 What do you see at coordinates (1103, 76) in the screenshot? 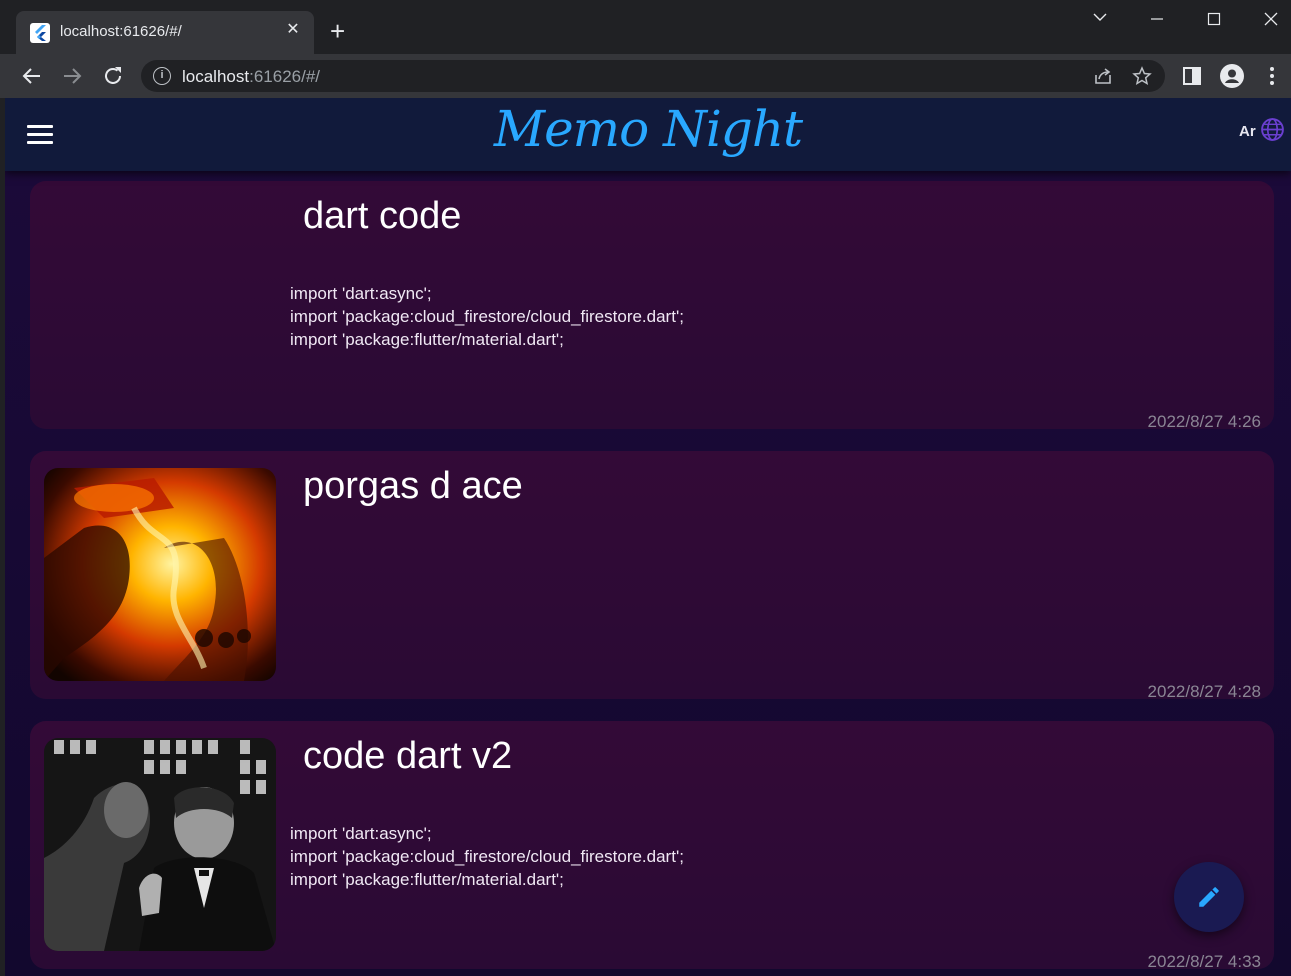
I see `share-icon` at bounding box center [1103, 76].